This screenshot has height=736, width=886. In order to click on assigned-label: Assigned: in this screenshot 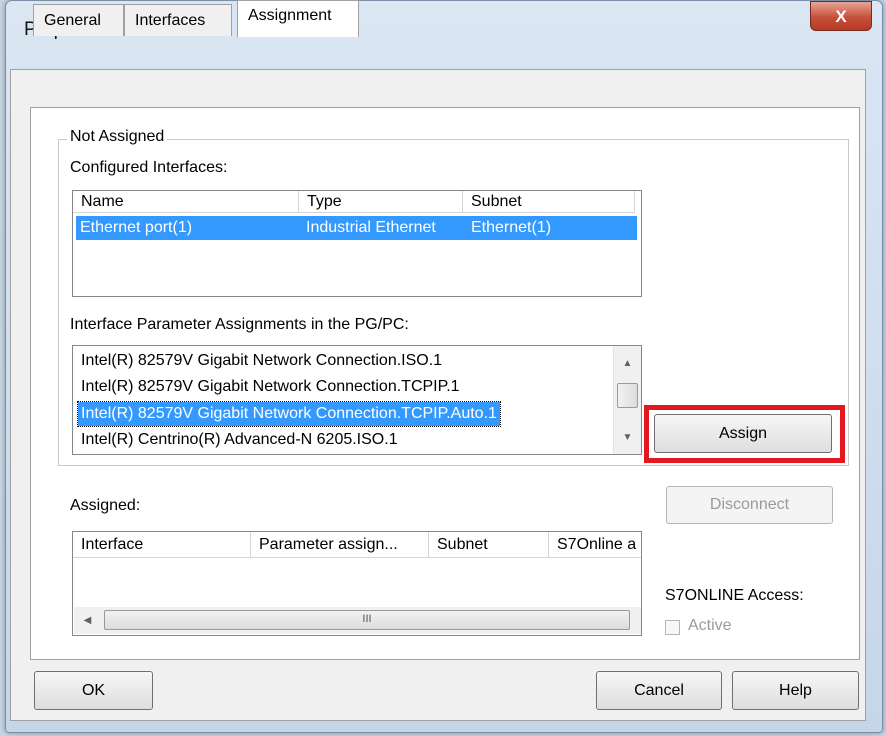, I will do `click(105, 505)`.